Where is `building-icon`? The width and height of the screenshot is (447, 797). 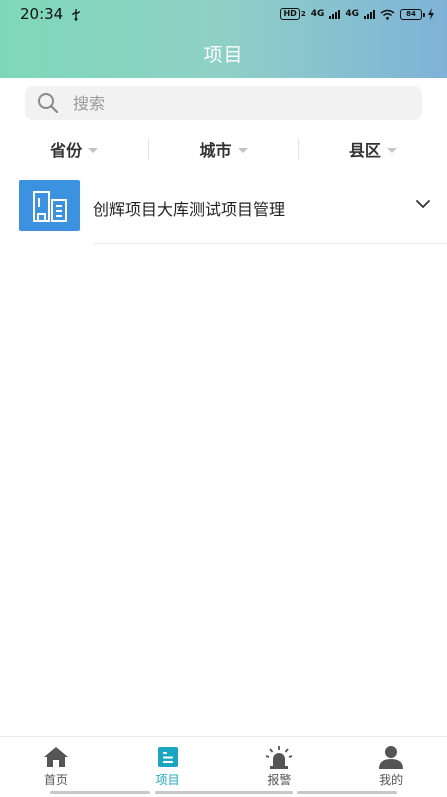
building-icon is located at coordinates (49, 206).